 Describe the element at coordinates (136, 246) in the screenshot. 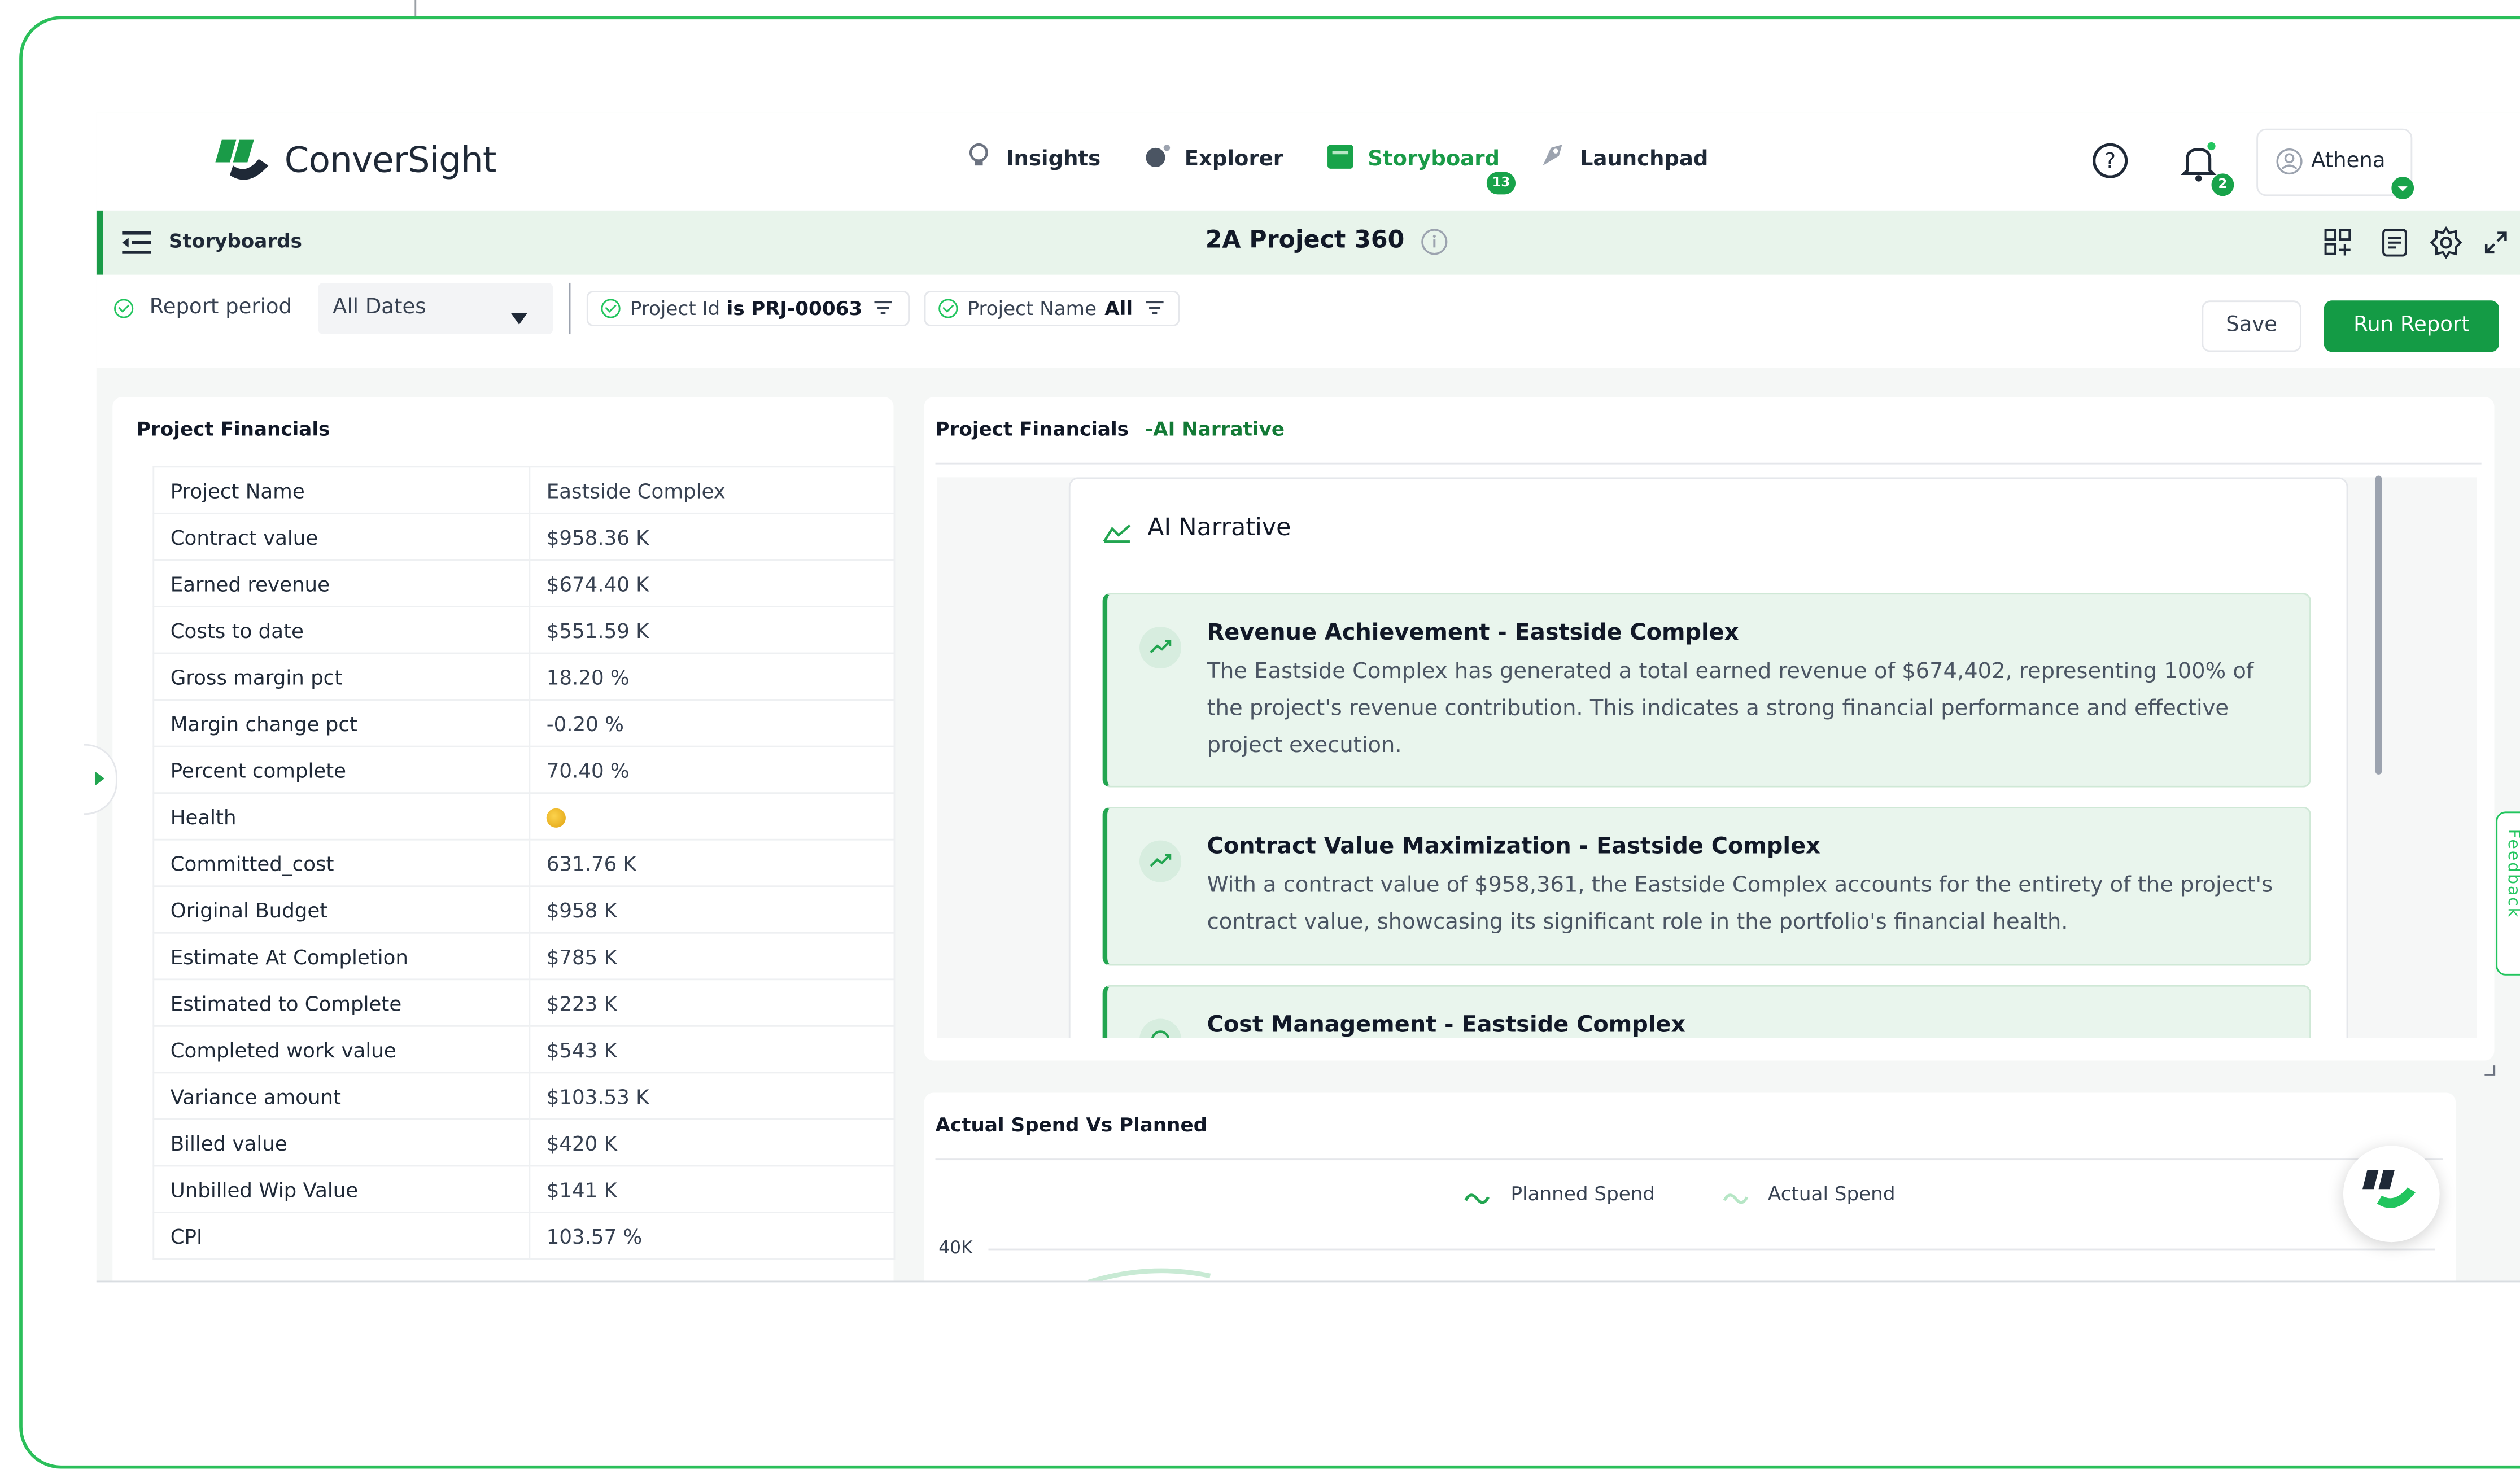

I see `menu-collapse-icon` at that location.